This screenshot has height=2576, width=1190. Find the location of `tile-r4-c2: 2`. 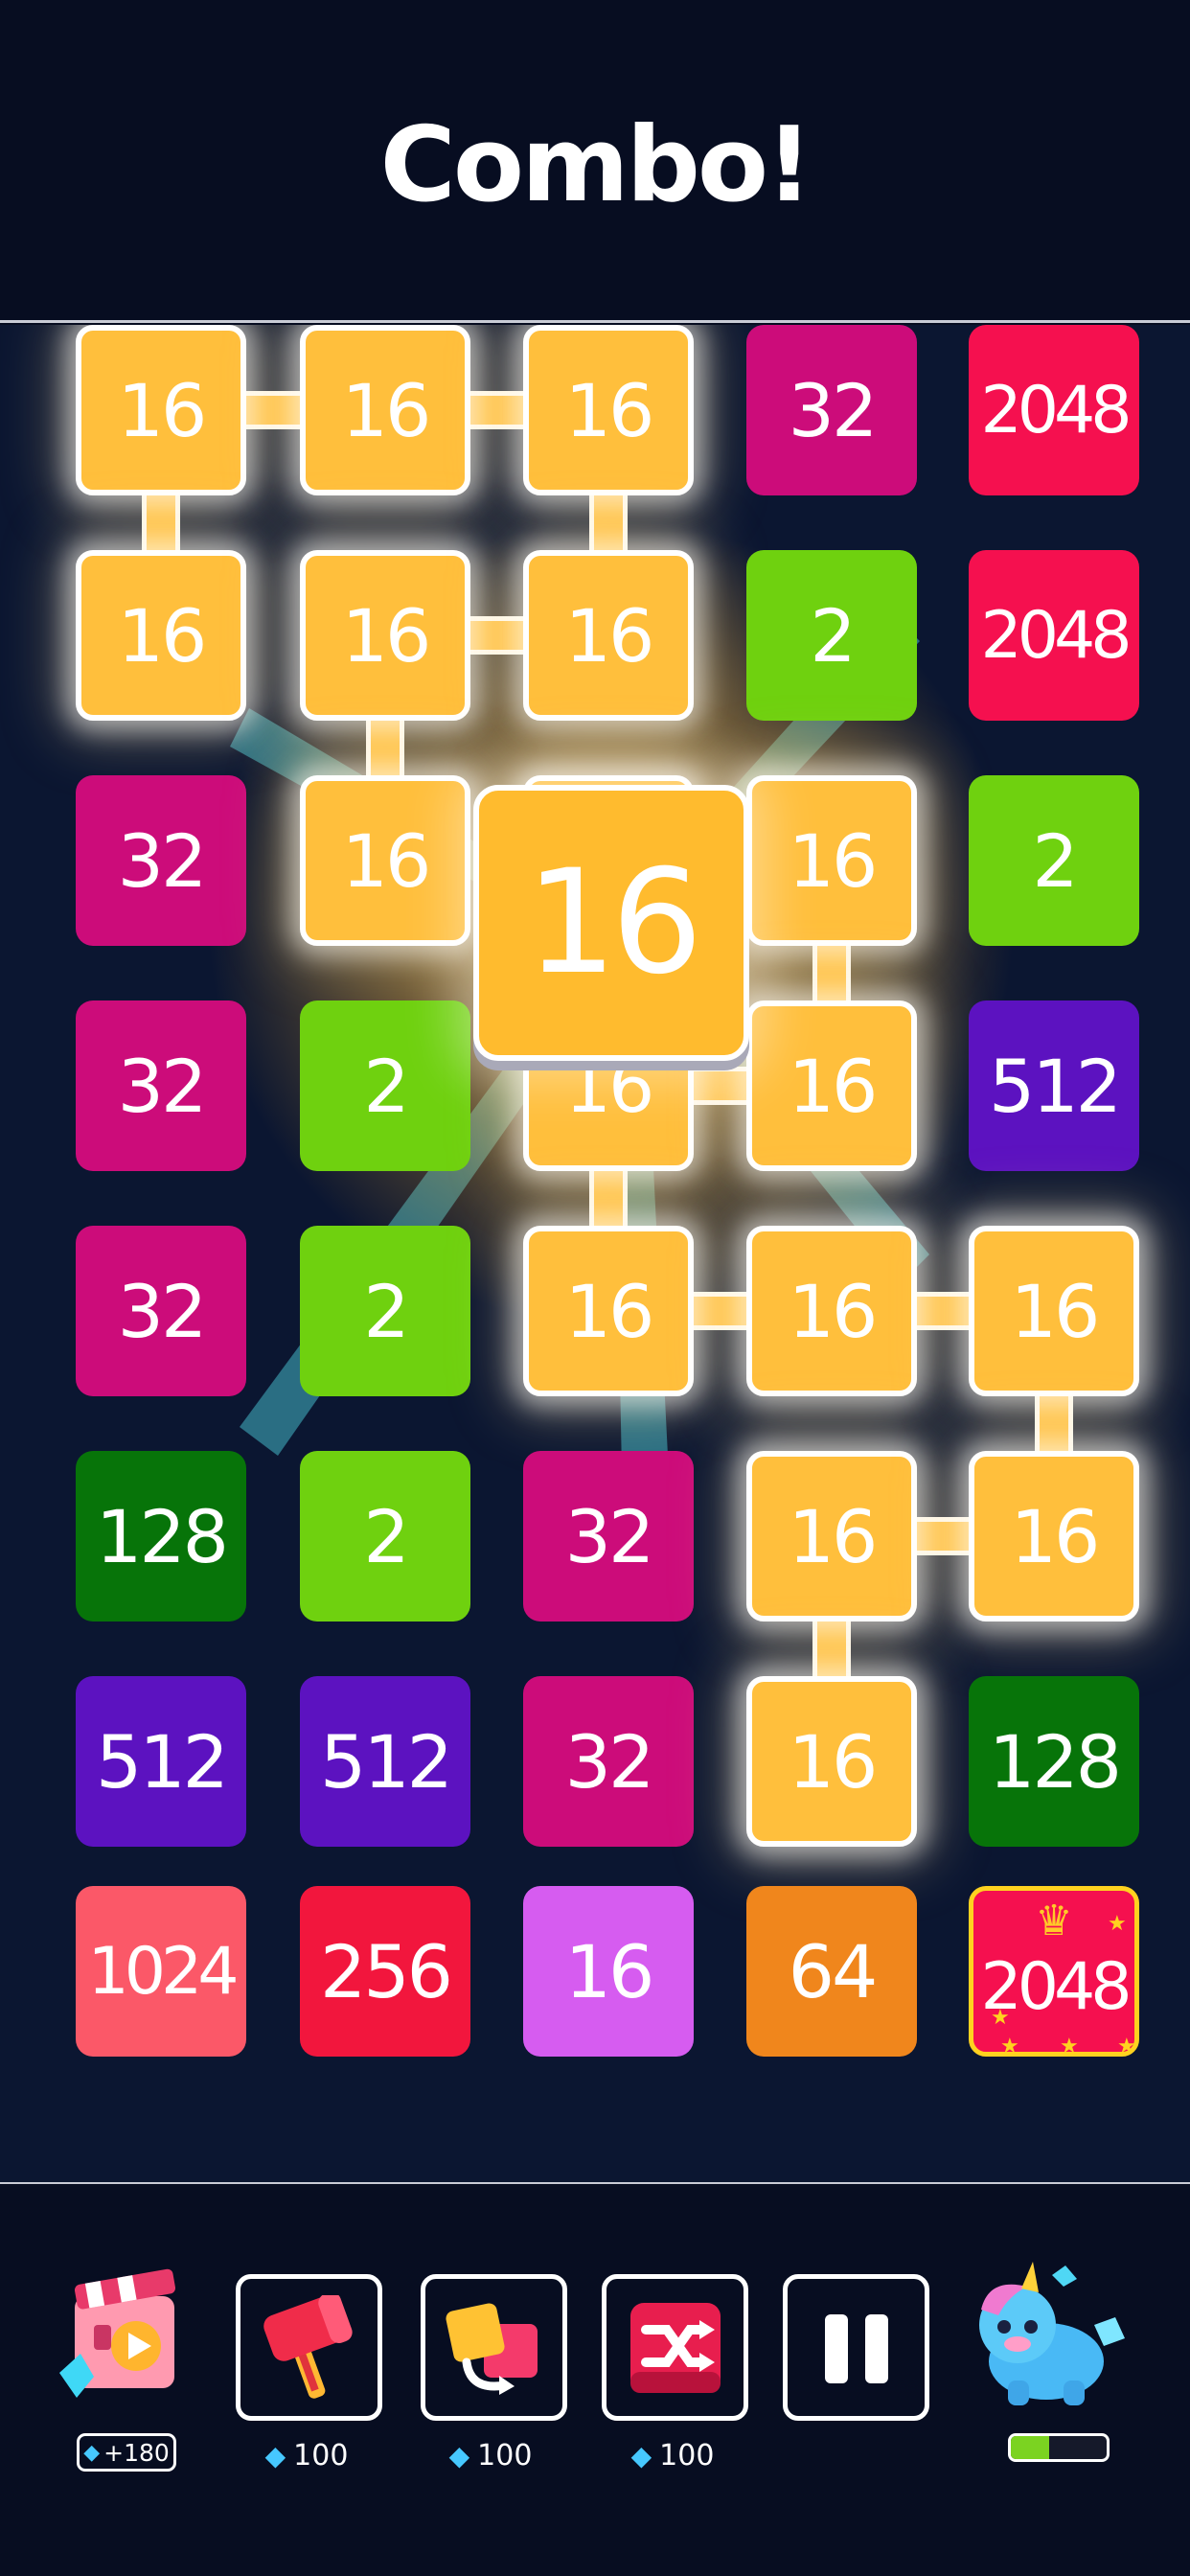

tile-r4-c2: 2 is located at coordinates (385, 1085).